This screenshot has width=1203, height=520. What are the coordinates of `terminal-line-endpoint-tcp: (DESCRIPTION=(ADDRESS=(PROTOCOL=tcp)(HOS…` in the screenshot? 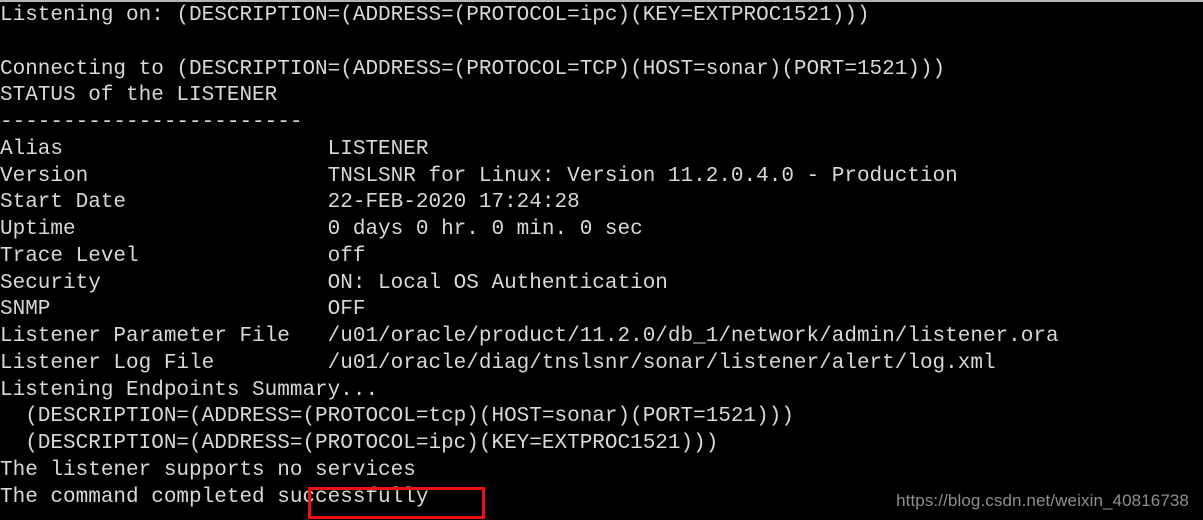 It's located at (397, 417).